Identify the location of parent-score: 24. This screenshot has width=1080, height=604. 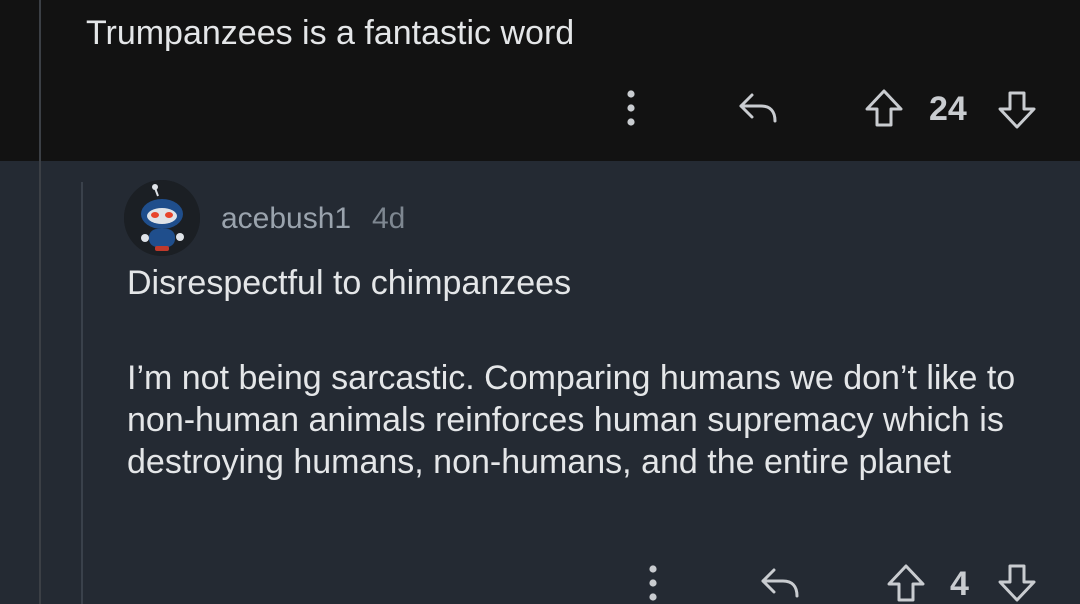
(948, 109).